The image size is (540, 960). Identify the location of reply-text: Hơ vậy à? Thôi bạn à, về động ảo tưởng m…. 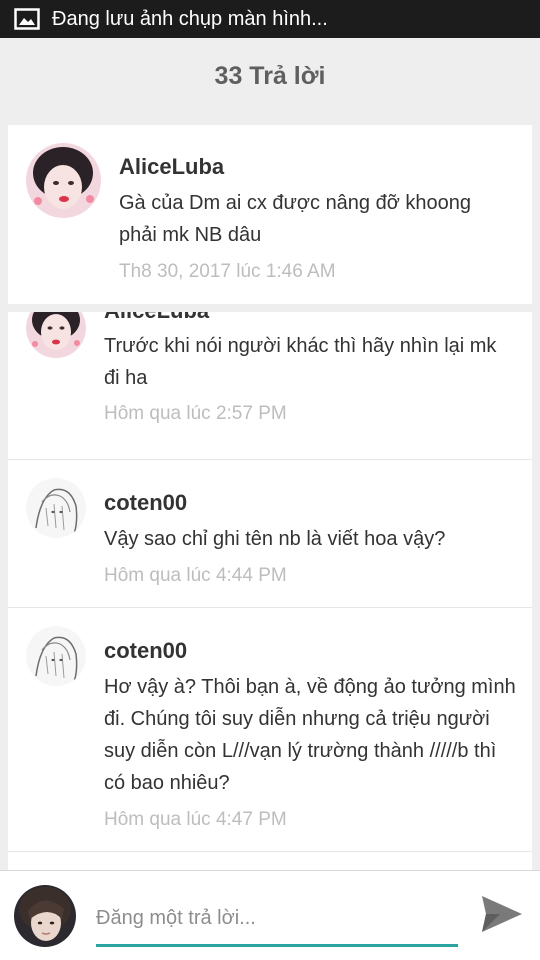
(310, 735).